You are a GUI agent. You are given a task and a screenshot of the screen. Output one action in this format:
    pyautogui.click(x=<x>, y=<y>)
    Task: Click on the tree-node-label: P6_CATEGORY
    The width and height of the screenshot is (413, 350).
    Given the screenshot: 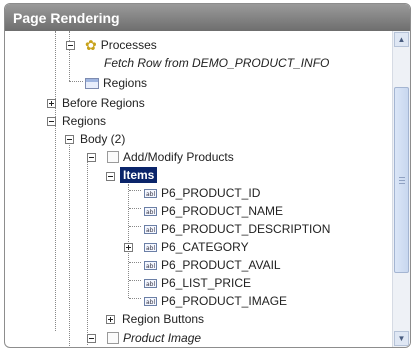 What is the action you would take?
    pyautogui.click(x=205, y=247)
    